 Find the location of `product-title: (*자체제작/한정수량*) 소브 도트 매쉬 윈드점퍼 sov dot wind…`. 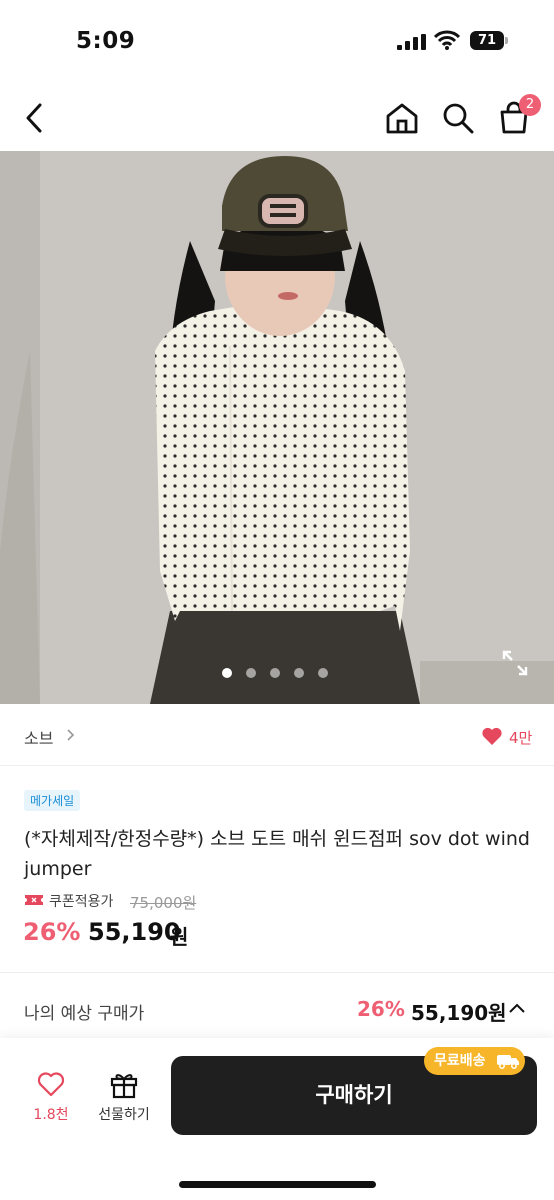

product-title: (*자체제작/한정수량*) 소브 도트 매쉬 윈드점퍼 sov dot wind… is located at coordinates (277, 854).